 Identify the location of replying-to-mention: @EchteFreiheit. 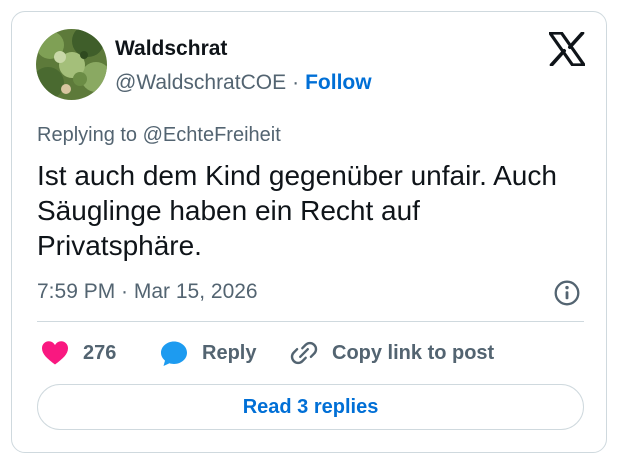
(212, 135).